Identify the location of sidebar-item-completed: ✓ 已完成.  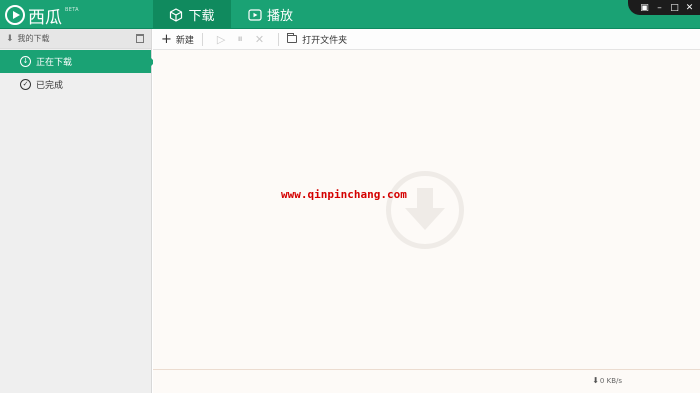
(75, 84).